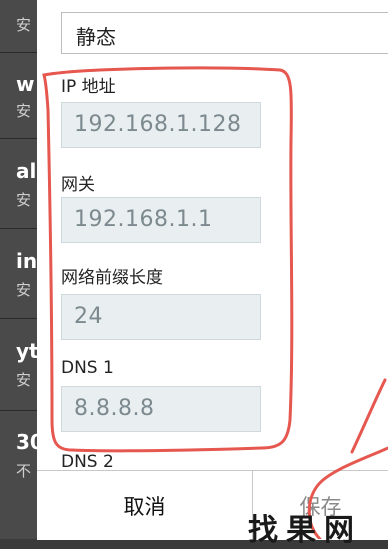 Image resolution: width=388 pixels, height=549 pixels. I want to click on watermark: 找果网, so click(305, 530).